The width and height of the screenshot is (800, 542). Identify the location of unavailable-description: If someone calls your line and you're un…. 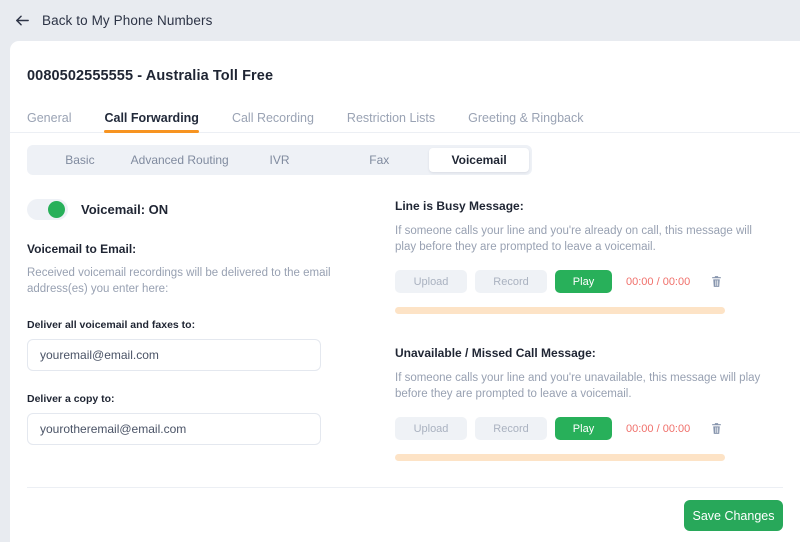
(578, 386).